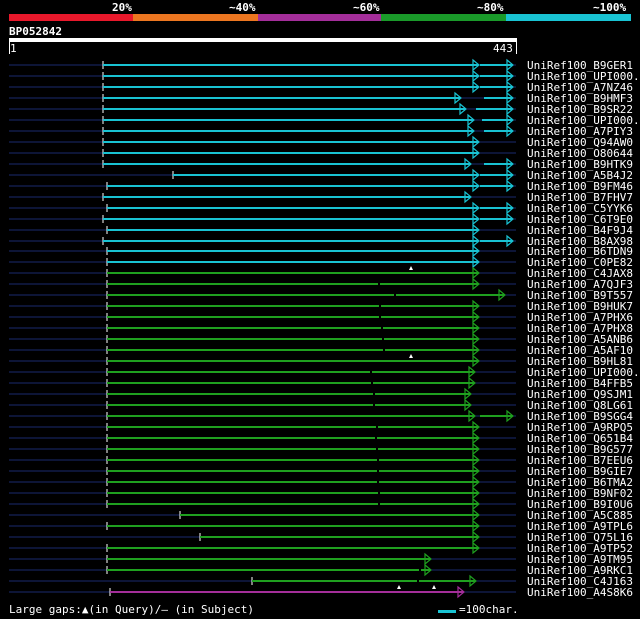 The image size is (640, 619). What do you see at coordinates (447, 611) in the screenshot?
I see `legend-scale-line` at bounding box center [447, 611].